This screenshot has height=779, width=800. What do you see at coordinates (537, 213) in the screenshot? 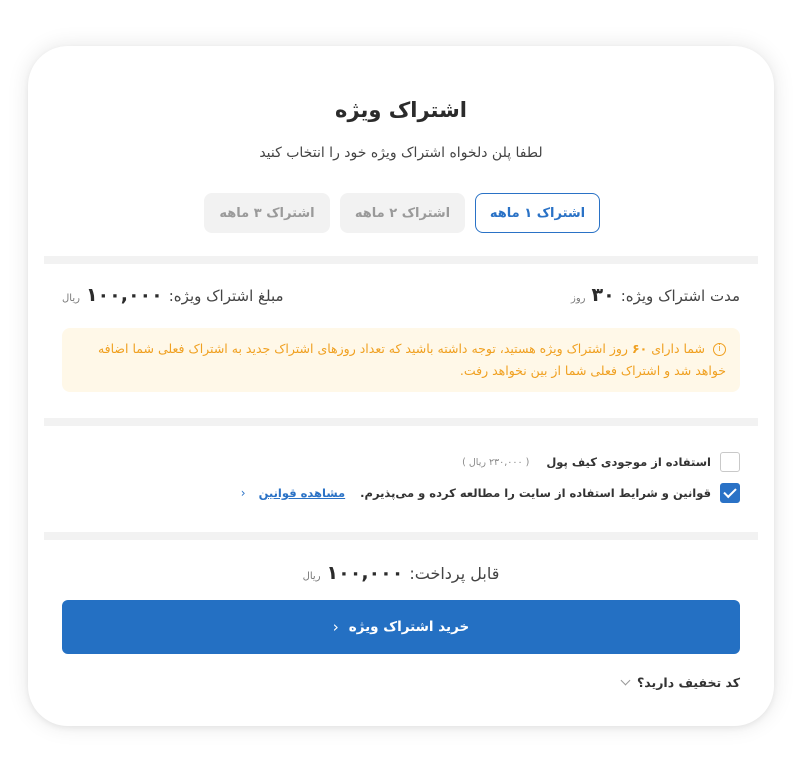
I see `tab-plan-1-month: اشتراک ۱ ماهه` at bounding box center [537, 213].